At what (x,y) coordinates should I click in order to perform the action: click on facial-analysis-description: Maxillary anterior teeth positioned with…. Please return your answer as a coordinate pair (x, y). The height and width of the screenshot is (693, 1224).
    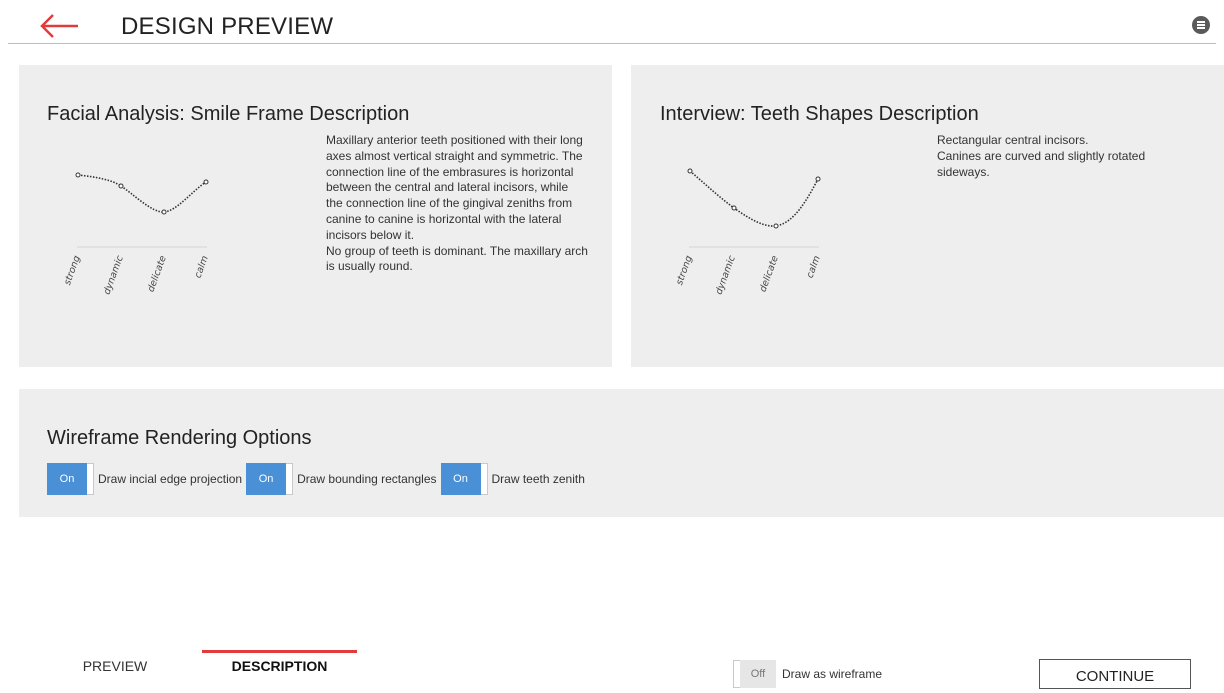
    Looking at the image, I should click on (457, 204).